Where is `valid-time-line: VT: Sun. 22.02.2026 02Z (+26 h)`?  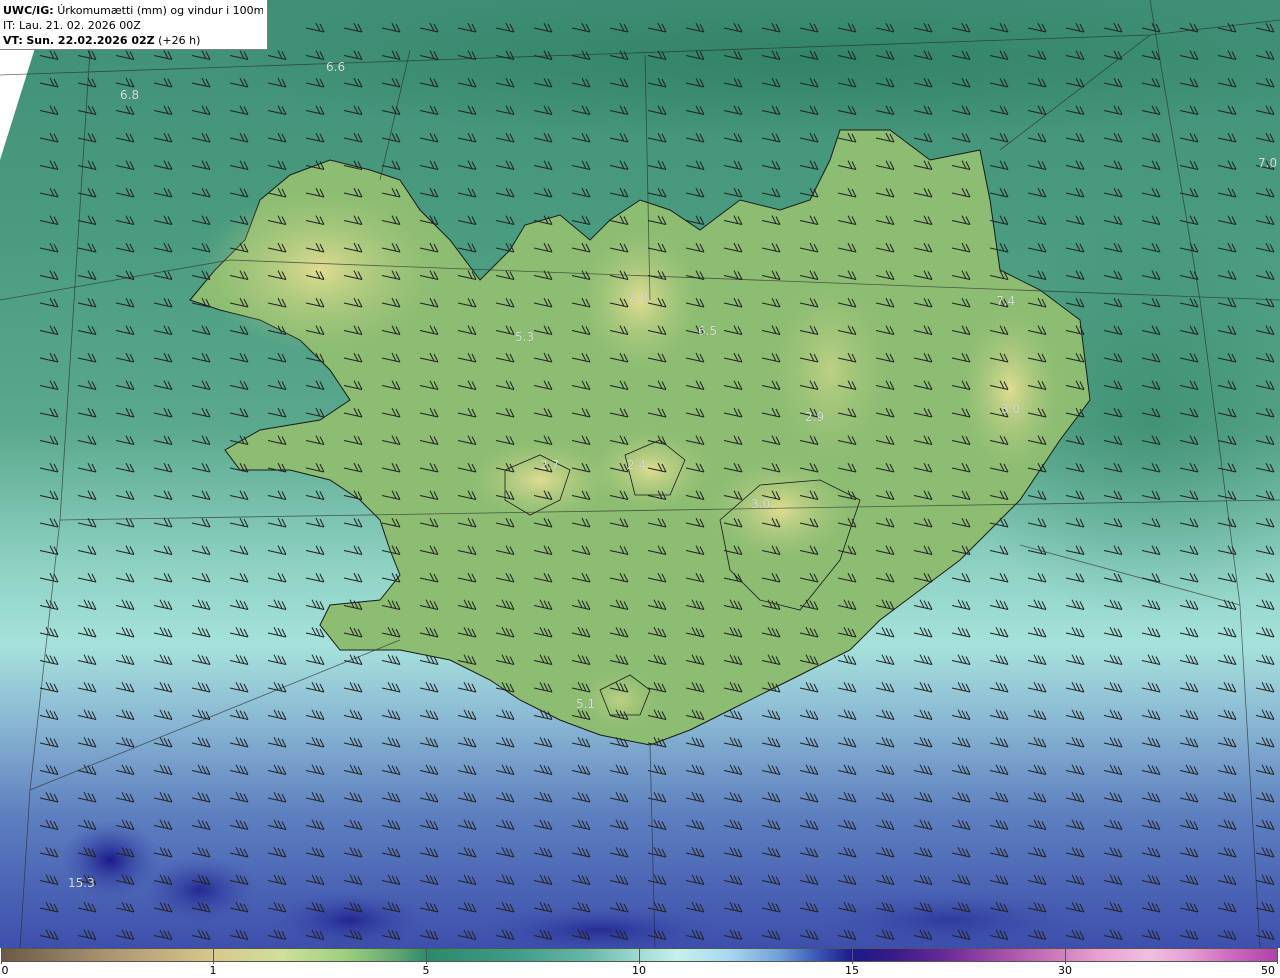
valid-time-line: VT: Sun. 22.02.2026 02Z (+26 h) is located at coordinates (133, 40).